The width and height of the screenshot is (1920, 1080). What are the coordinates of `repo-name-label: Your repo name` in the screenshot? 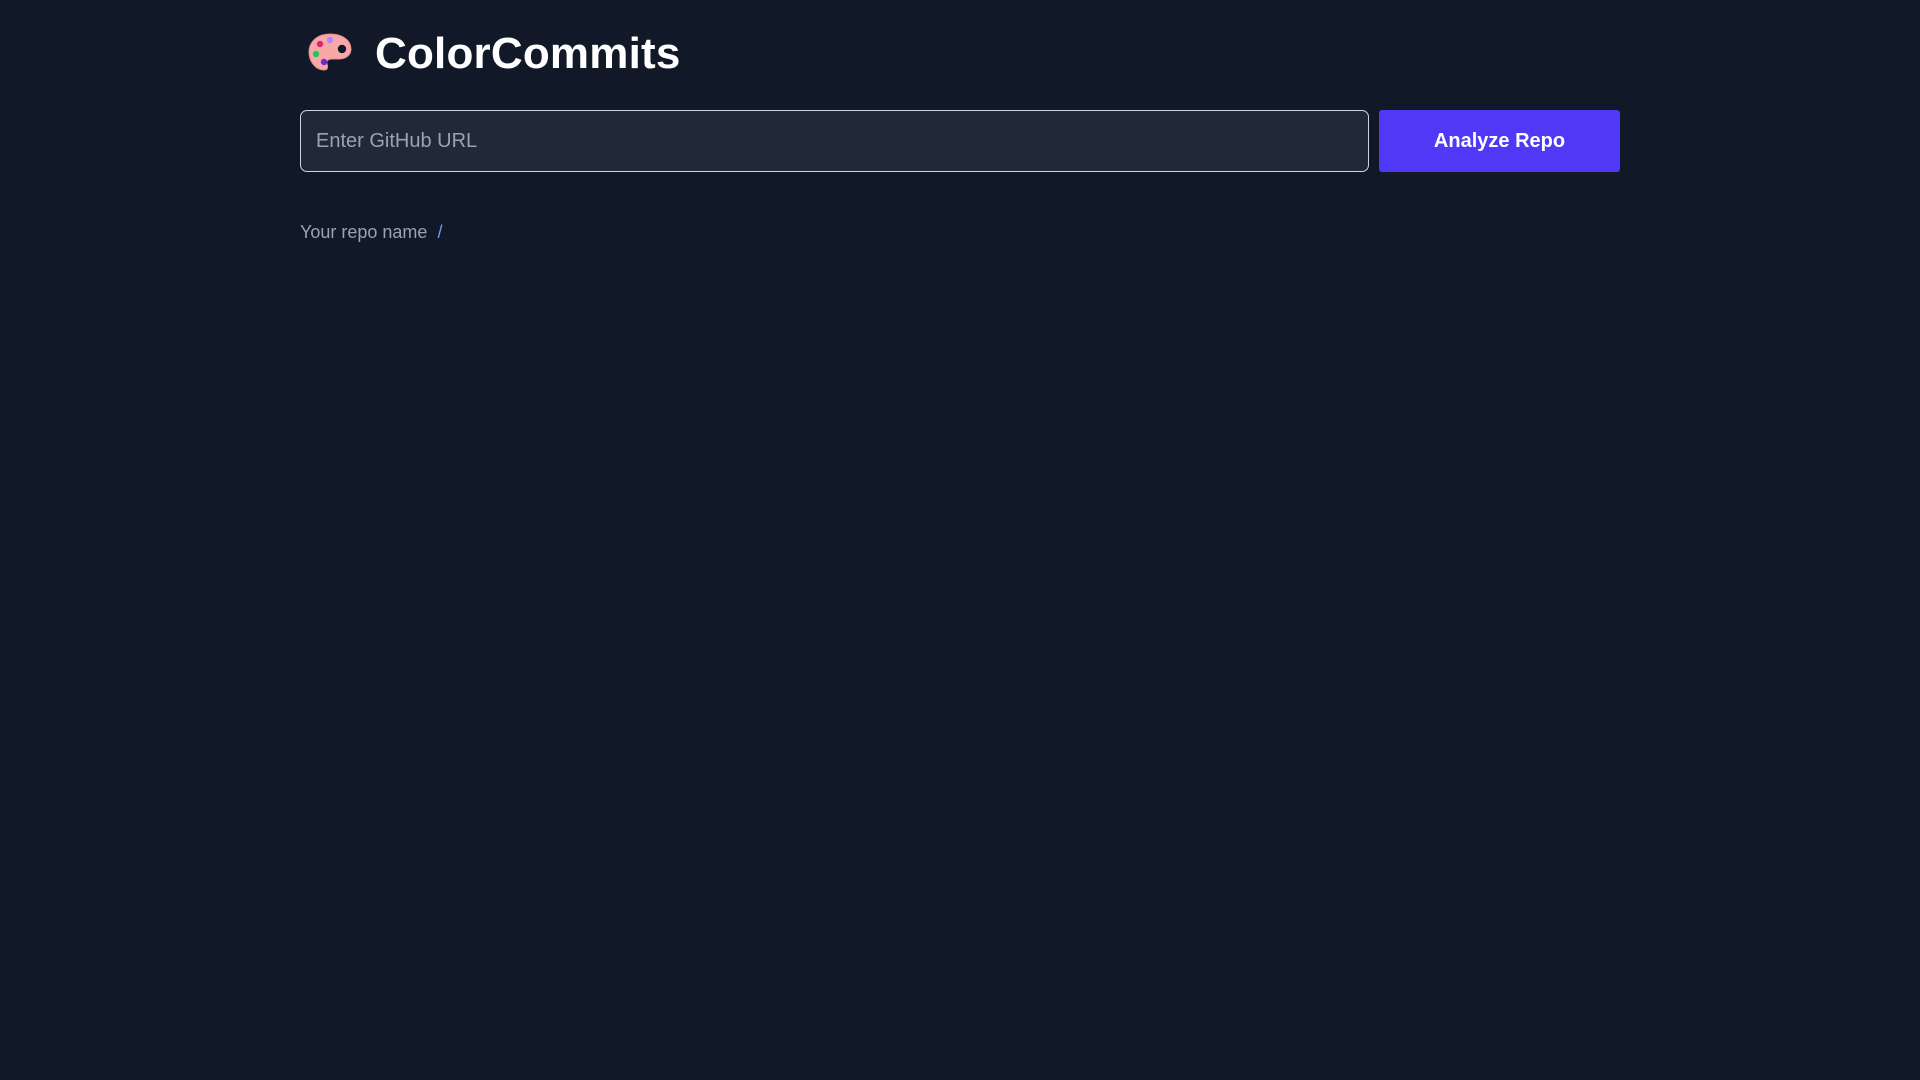 It's located at (364, 232).